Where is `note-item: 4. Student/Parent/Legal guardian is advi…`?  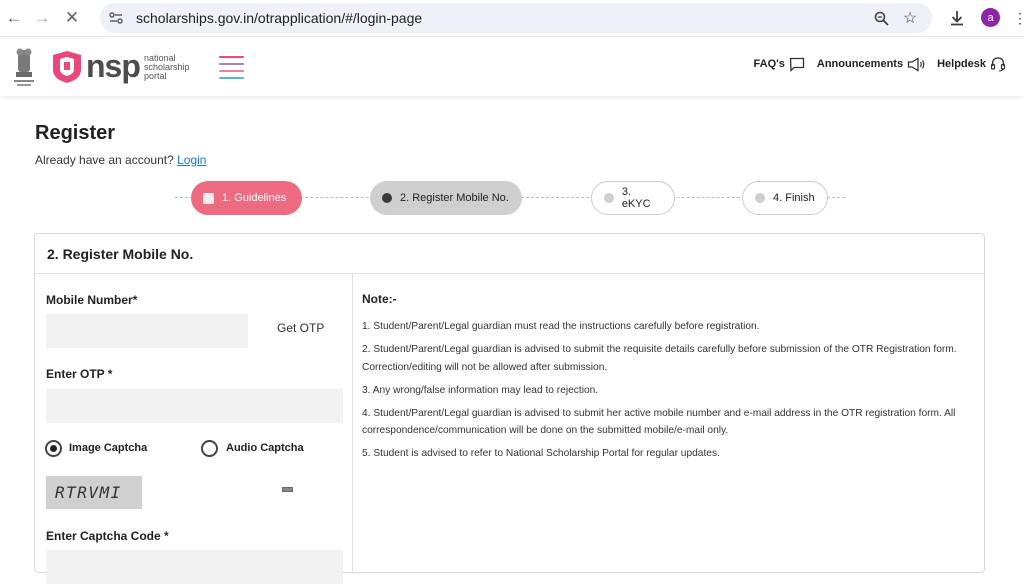
note-item: 4. Student/Parent/Legal guardian is advi… is located at coordinates (659, 422).